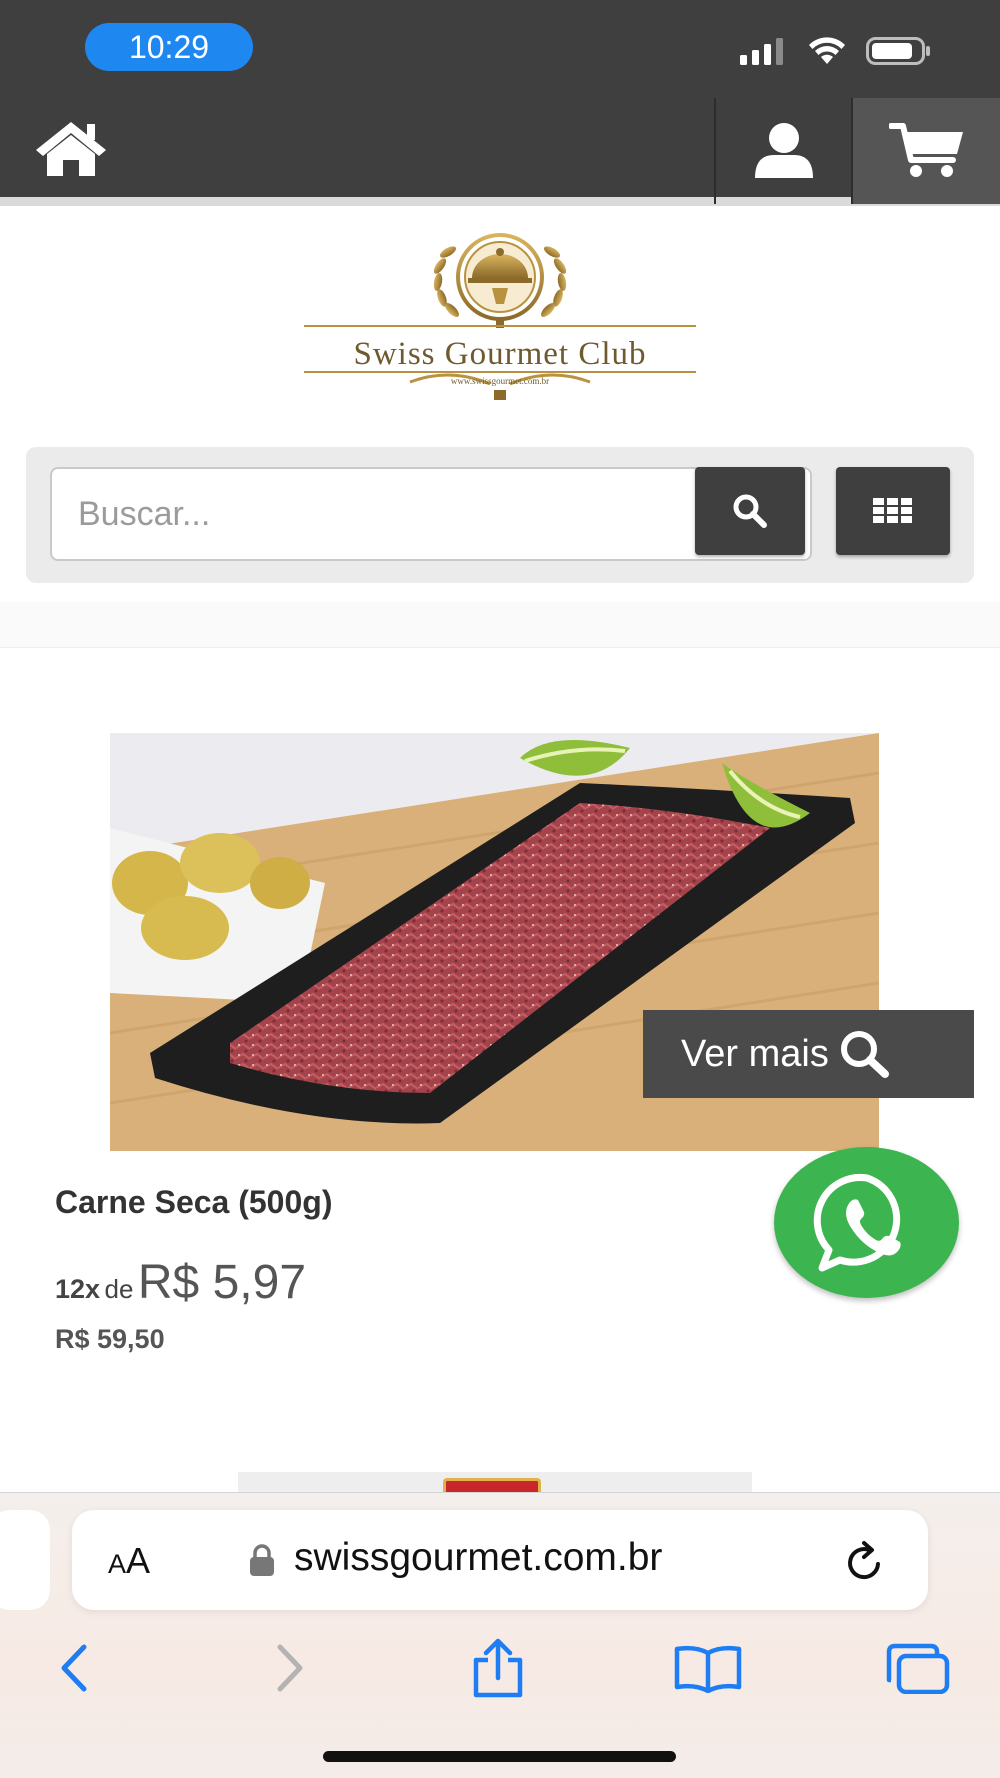  I want to click on wifi-icon, so click(827, 50).